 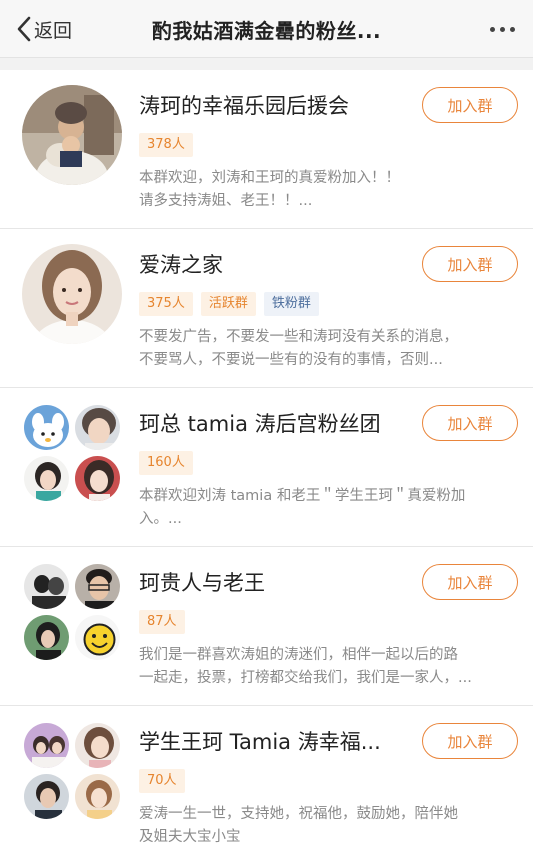 I want to click on group-name: 爱涛之家, so click(x=181, y=265).